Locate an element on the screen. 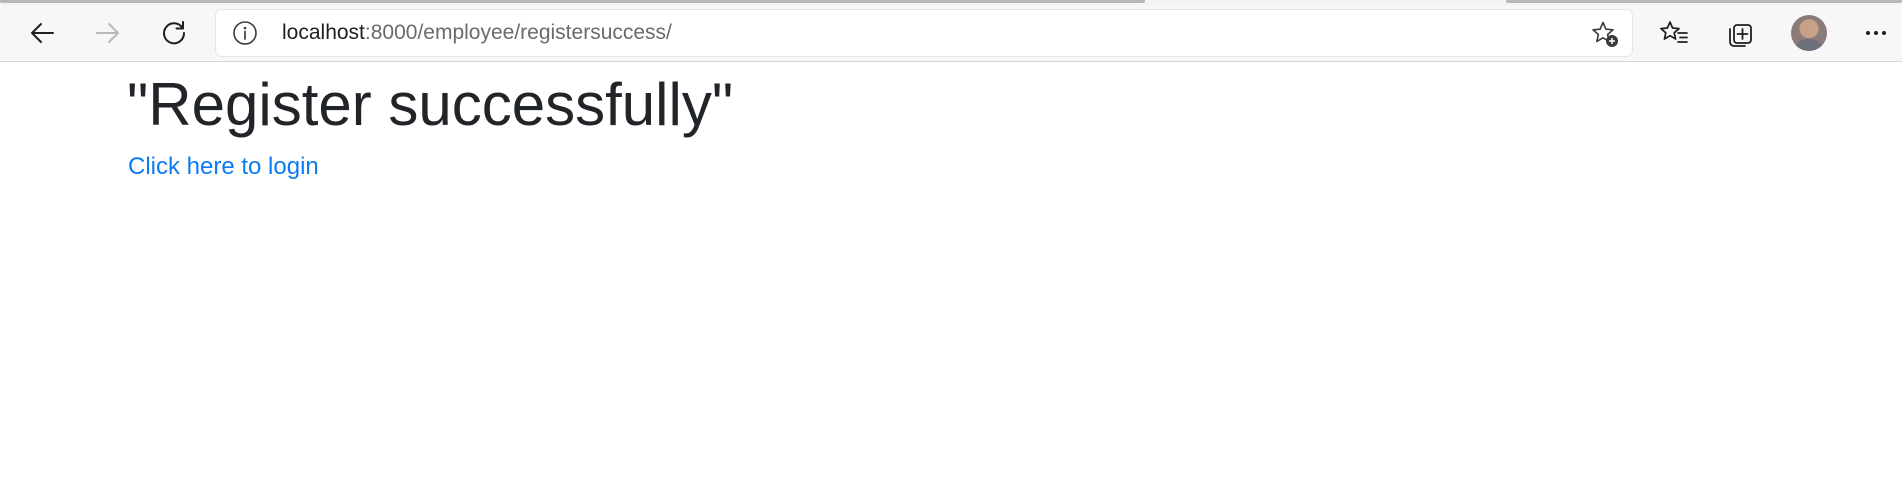 This screenshot has width=1902, height=501. browser-toolbar: localhost:8000/employee/registersuccess/ is located at coordinates (951, 33).